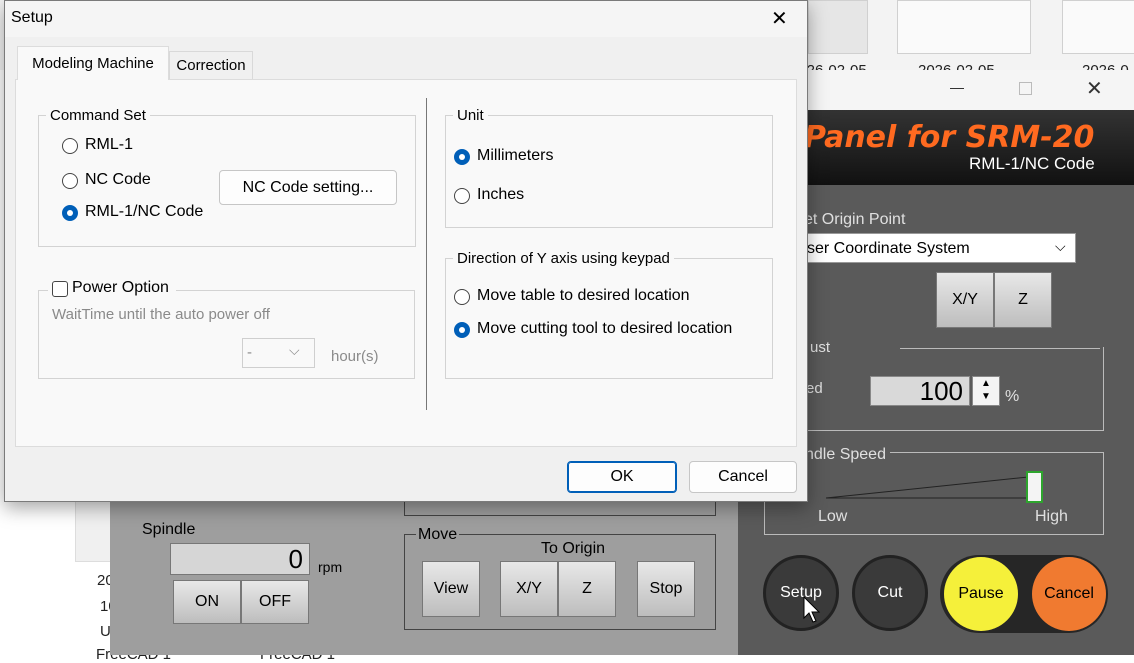  I want to click on command-set-label: Command Set, so click(98, 115).